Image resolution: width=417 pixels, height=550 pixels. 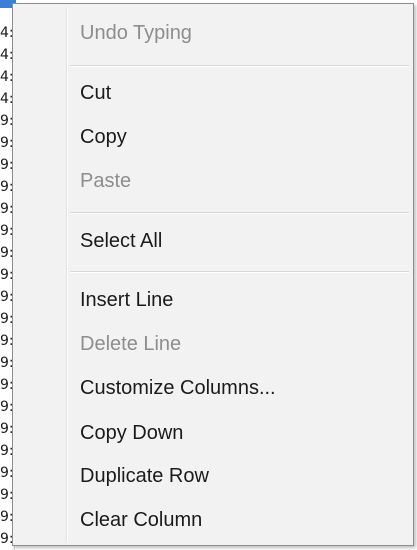 I want to click on menu-item-select-all: Select All, so click(x=121, y=241).